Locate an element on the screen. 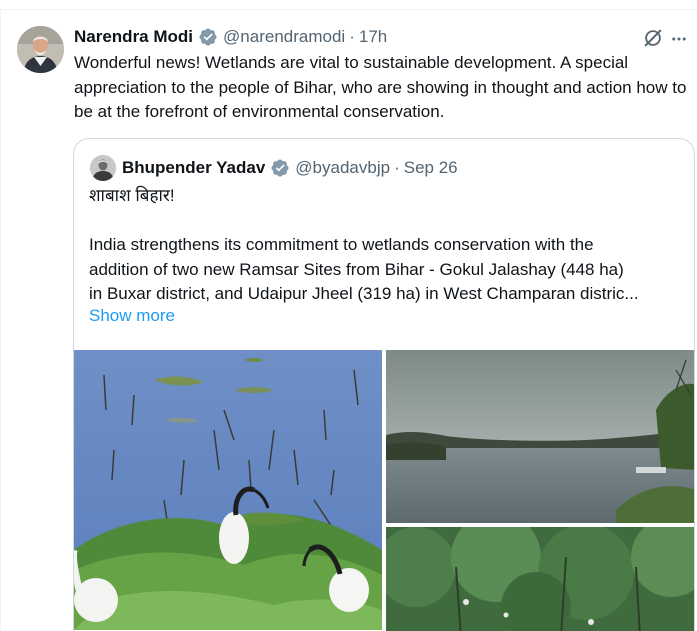  more-options-icon is located at coordinates (679, 39).